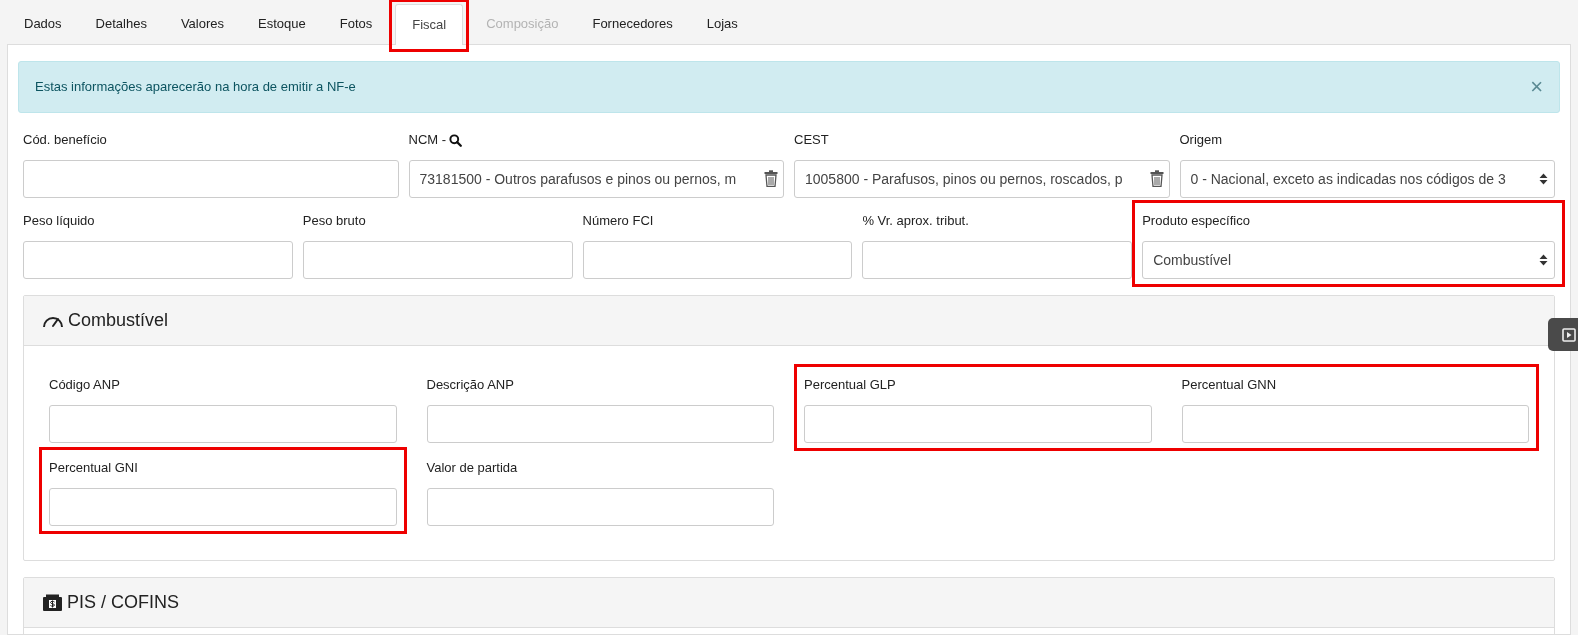 The height and width of the screenshot is (635, 1578). What do you see at coordinates (84, 385) in the screenshot?
I see `field-label: Código ANP` at bounding box center [84, 385].